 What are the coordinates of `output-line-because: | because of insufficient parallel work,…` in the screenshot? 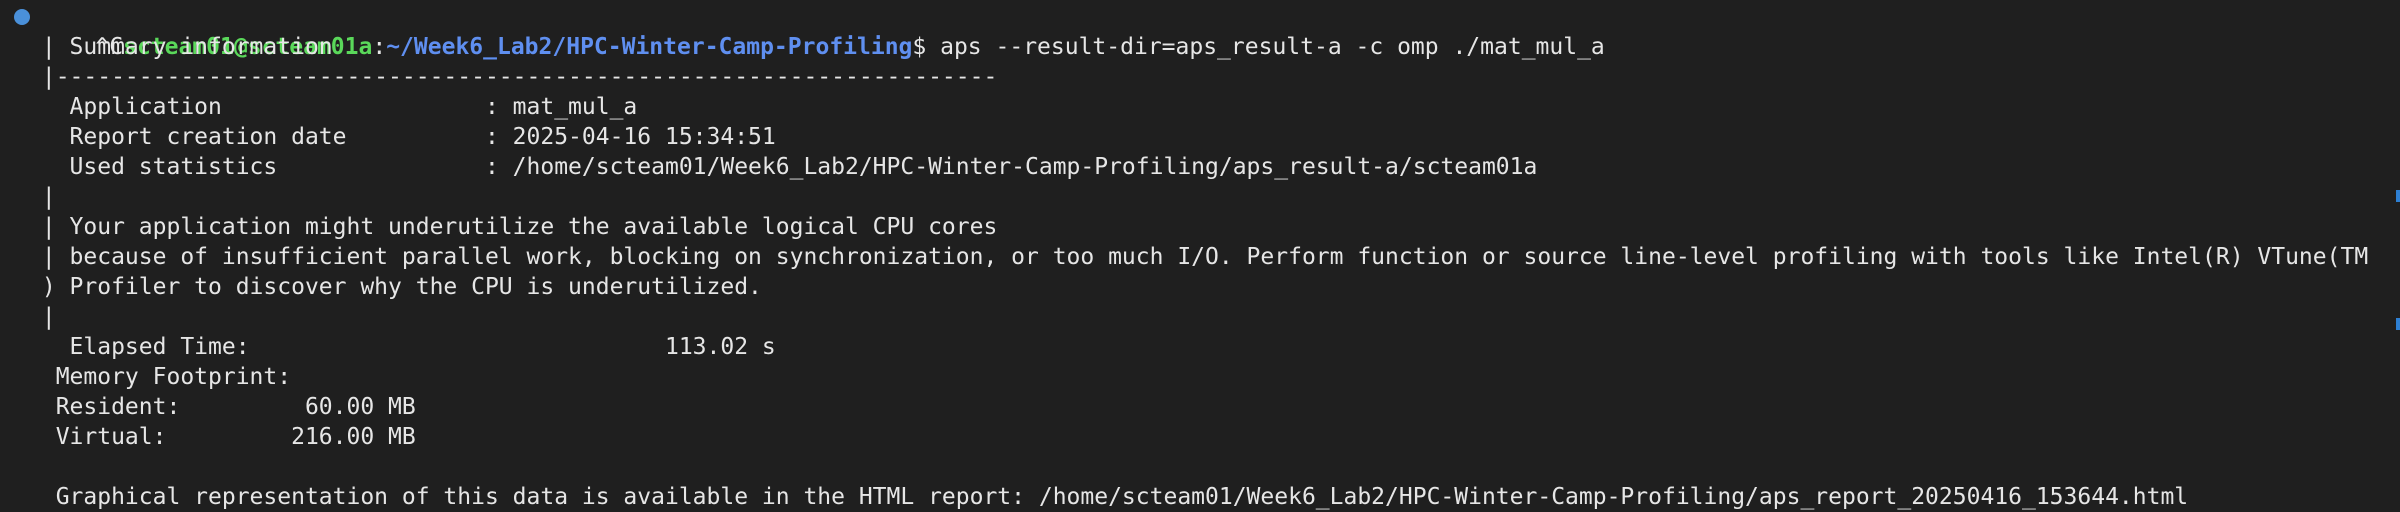 It's located at (1198, 257).